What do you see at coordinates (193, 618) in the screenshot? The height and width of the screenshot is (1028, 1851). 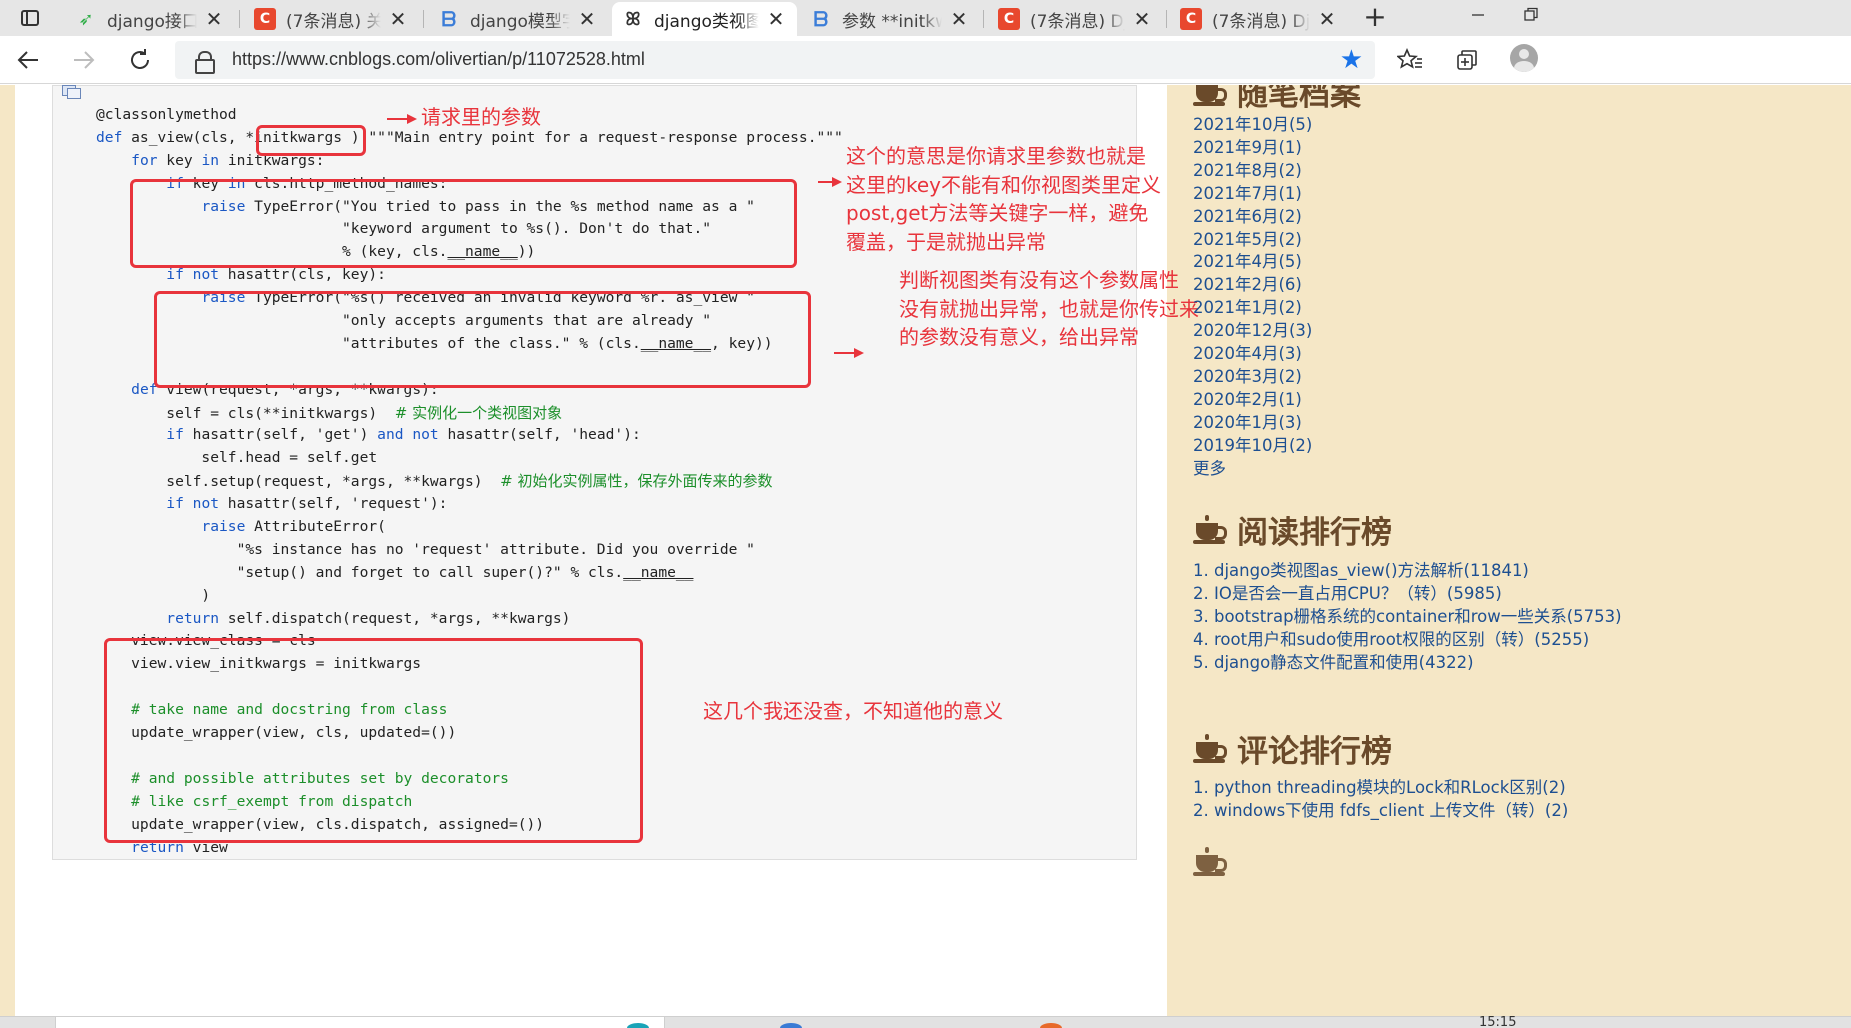 I see `code-keyword: return` at bounding box center [193, 618].